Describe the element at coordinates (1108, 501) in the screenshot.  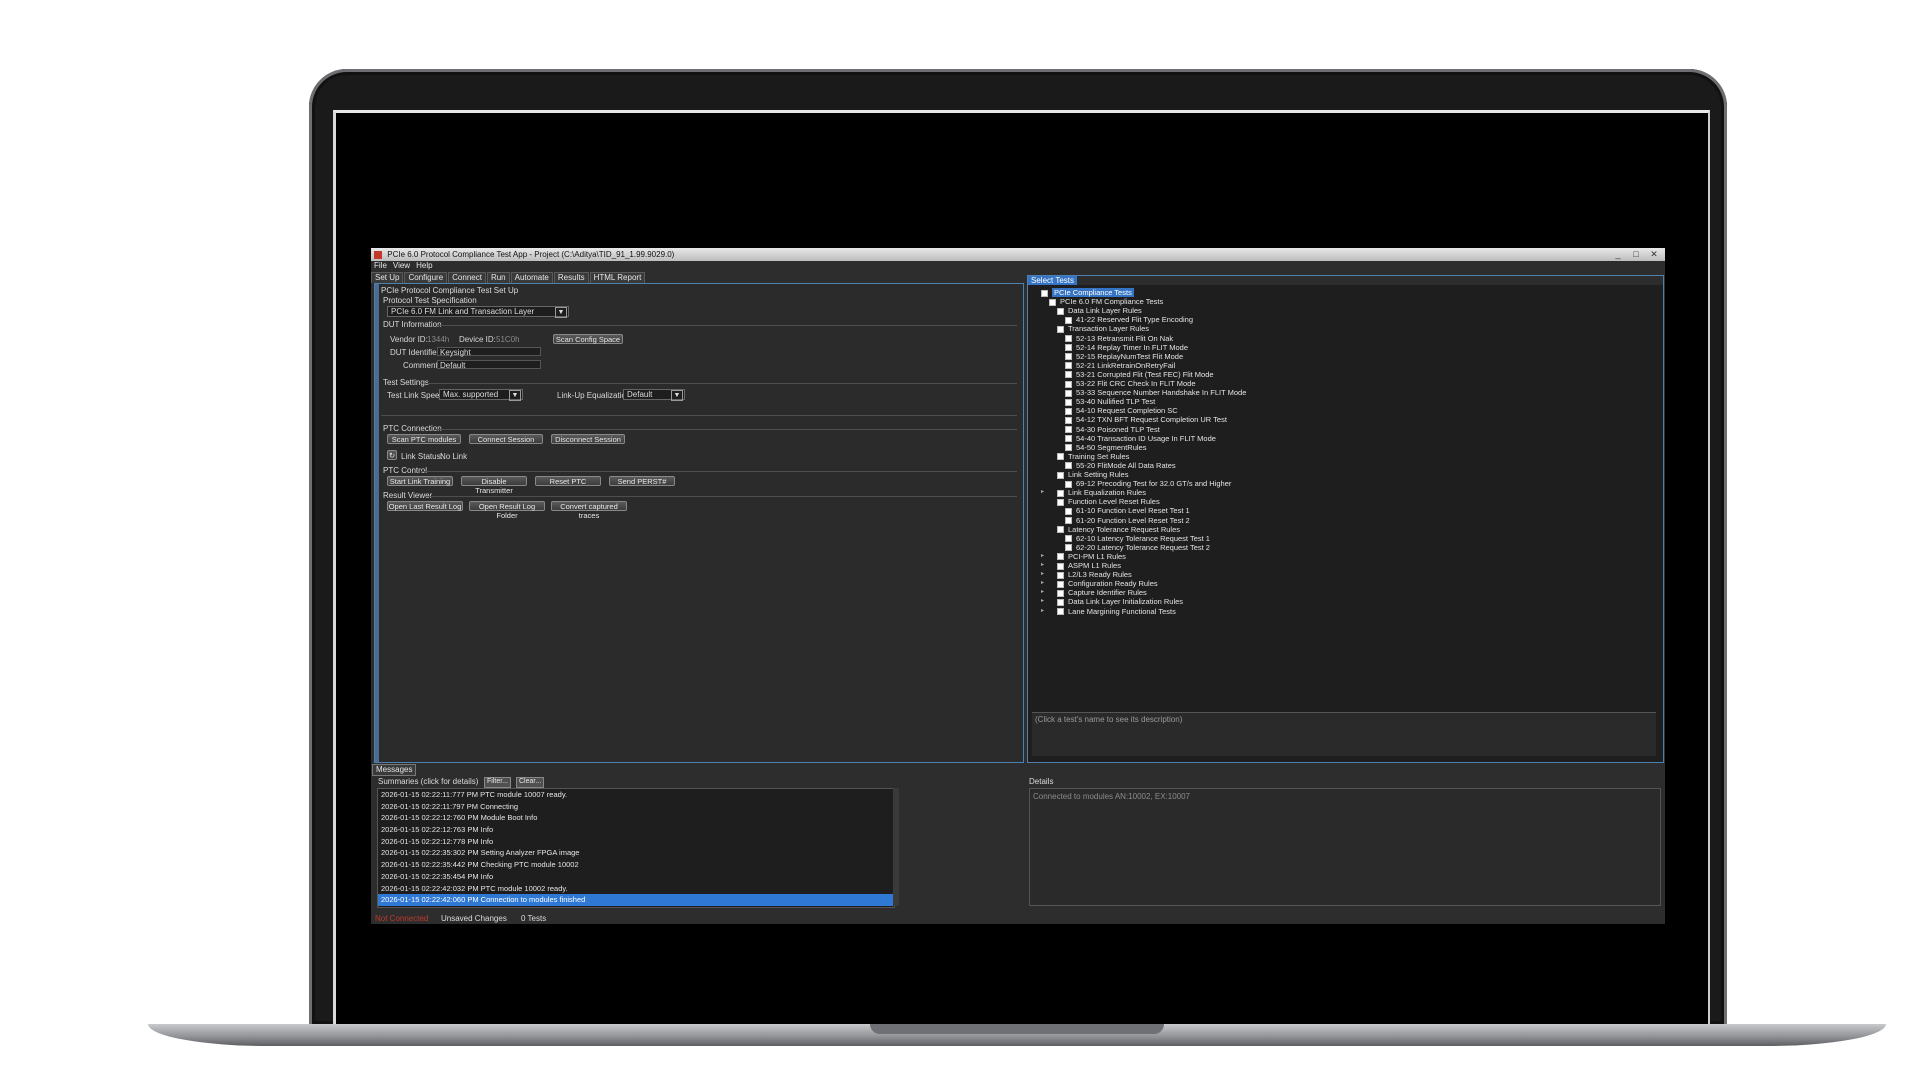
I see `test-tree-item: Function Level Reset Rules` at that location.